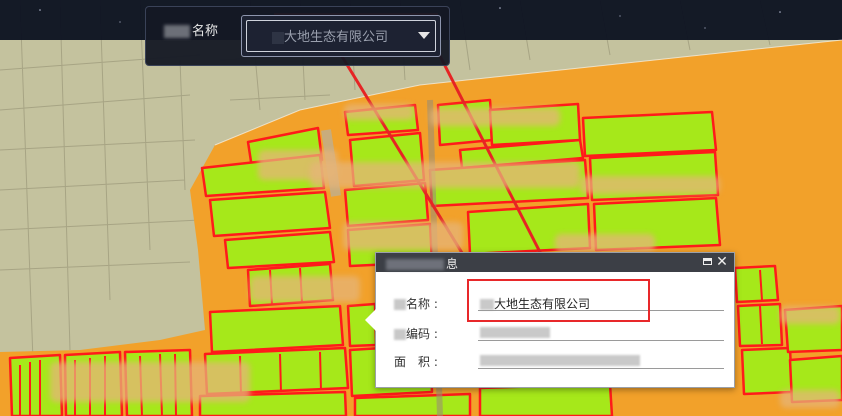  Describe the element at coordinates (422, 334) in the screenshot. I see `field-label-text: 编码 :` at that location.